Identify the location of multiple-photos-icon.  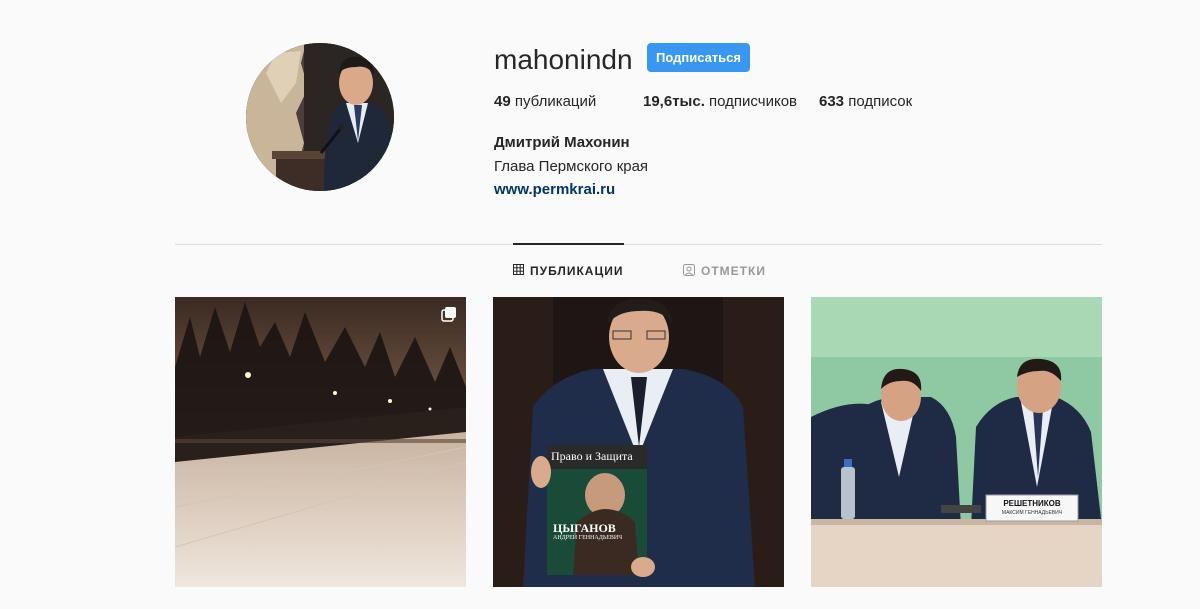
(449, 314).